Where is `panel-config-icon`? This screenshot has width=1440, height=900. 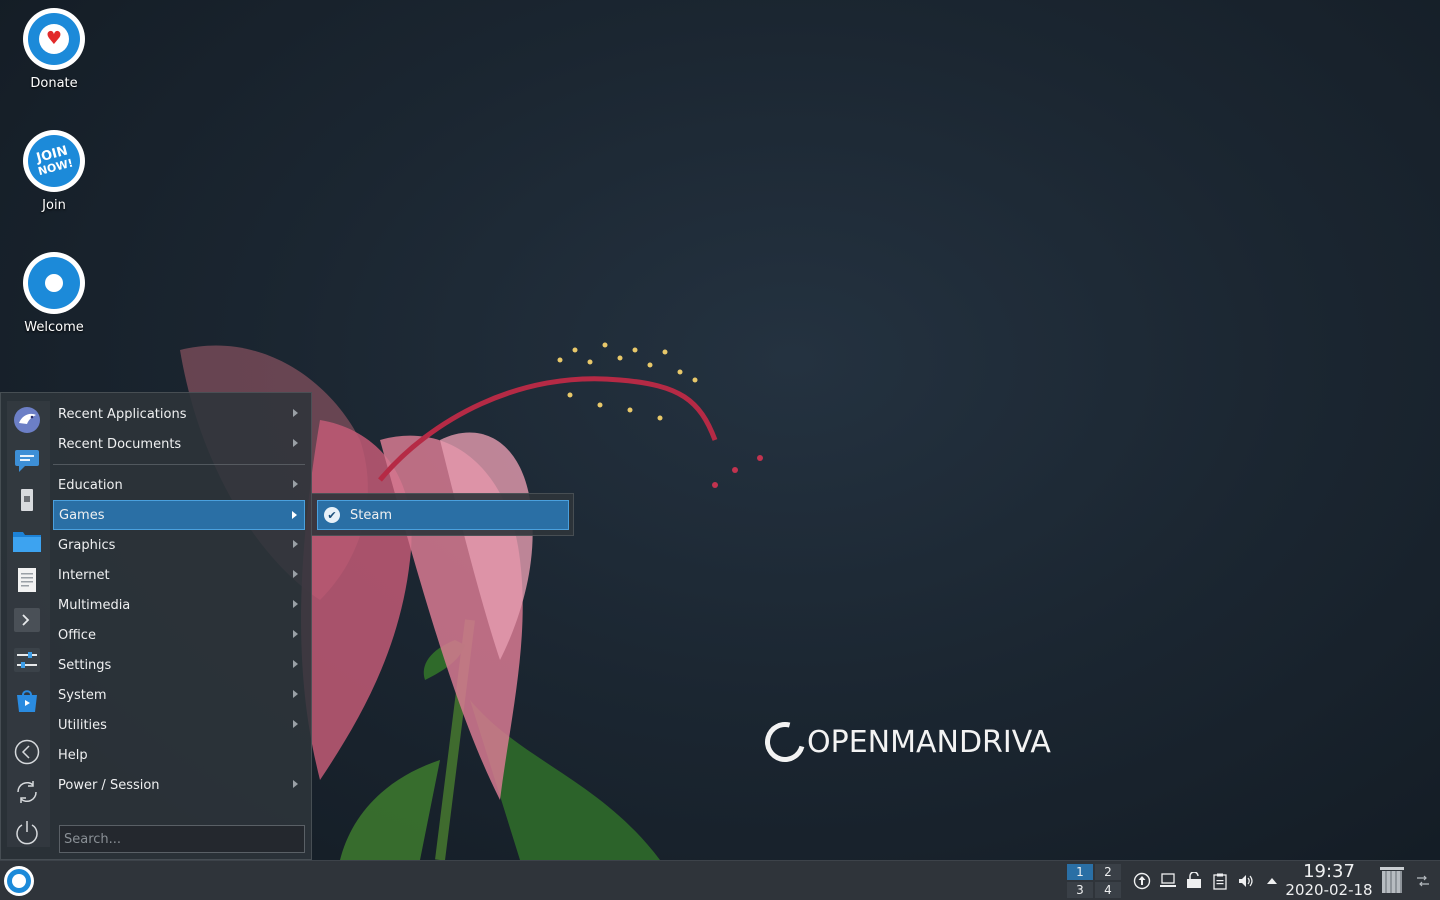
panel-config-icon is located at coordinates (1423, 881).